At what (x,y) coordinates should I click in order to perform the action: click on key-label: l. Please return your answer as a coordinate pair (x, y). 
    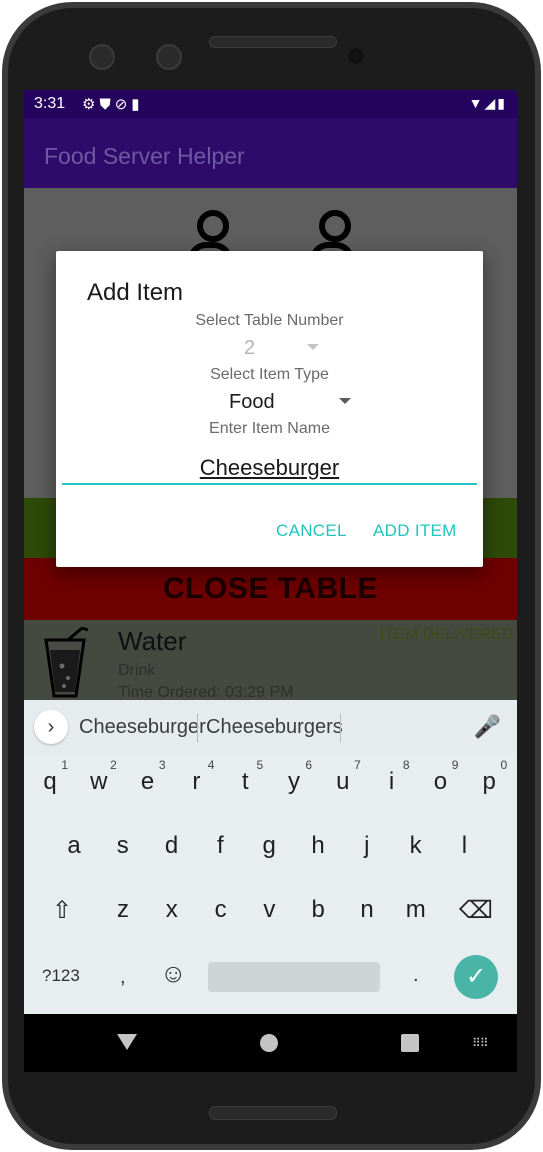
    Looking at the image, I should click on (464, 845).